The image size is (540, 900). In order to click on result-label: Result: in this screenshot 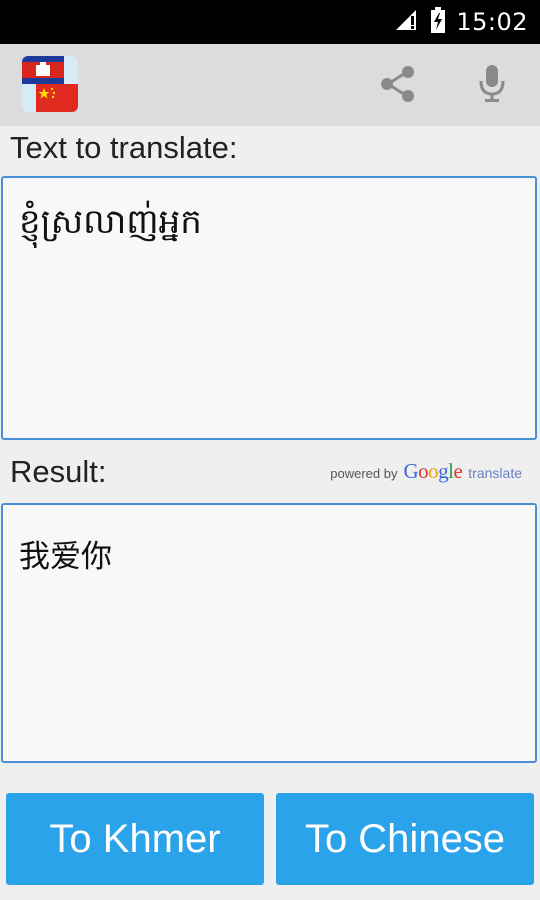, I will do `click(58, 471)`.